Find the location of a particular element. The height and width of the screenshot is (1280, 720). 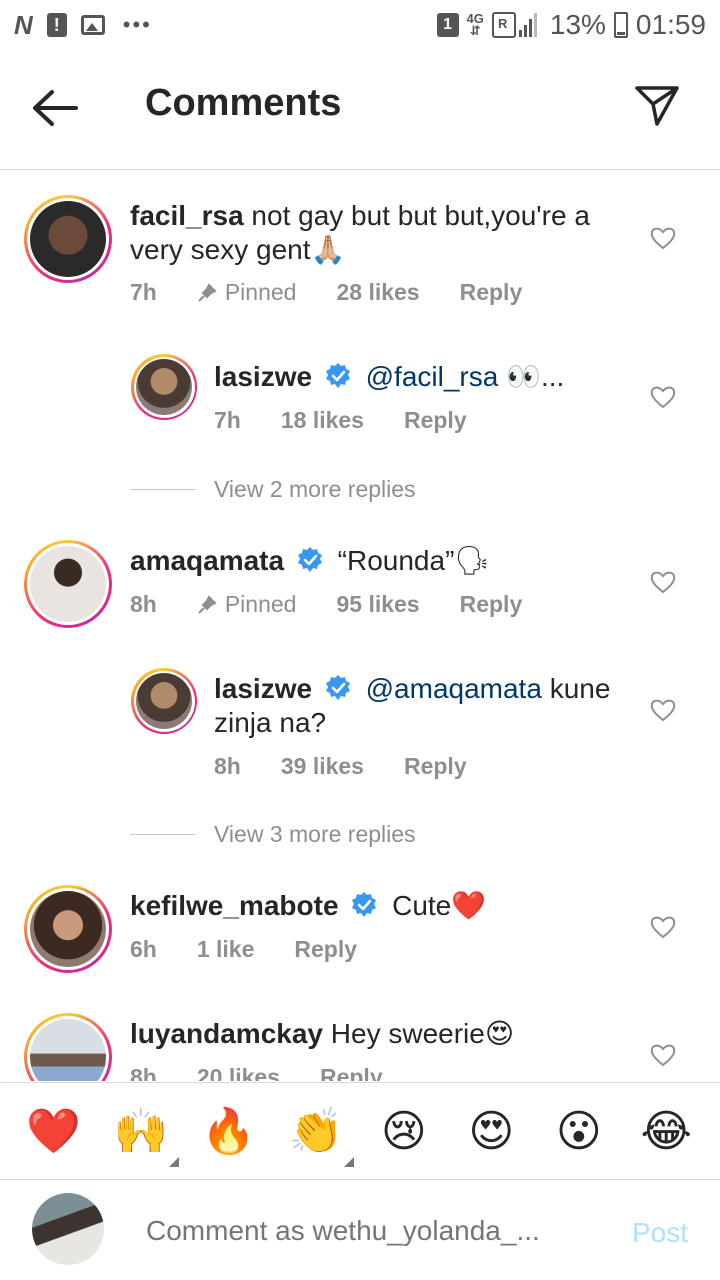

quick-reactions-bar: ❤️ 🙌 🔥 👏 😢 😍 😮 😂 is located at coordinates (360, 1131).